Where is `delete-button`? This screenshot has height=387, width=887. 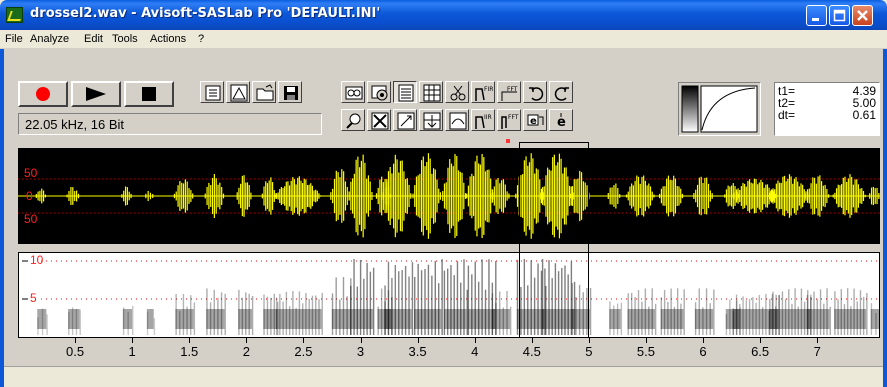
delete-button is located at coordinates (379, 120).